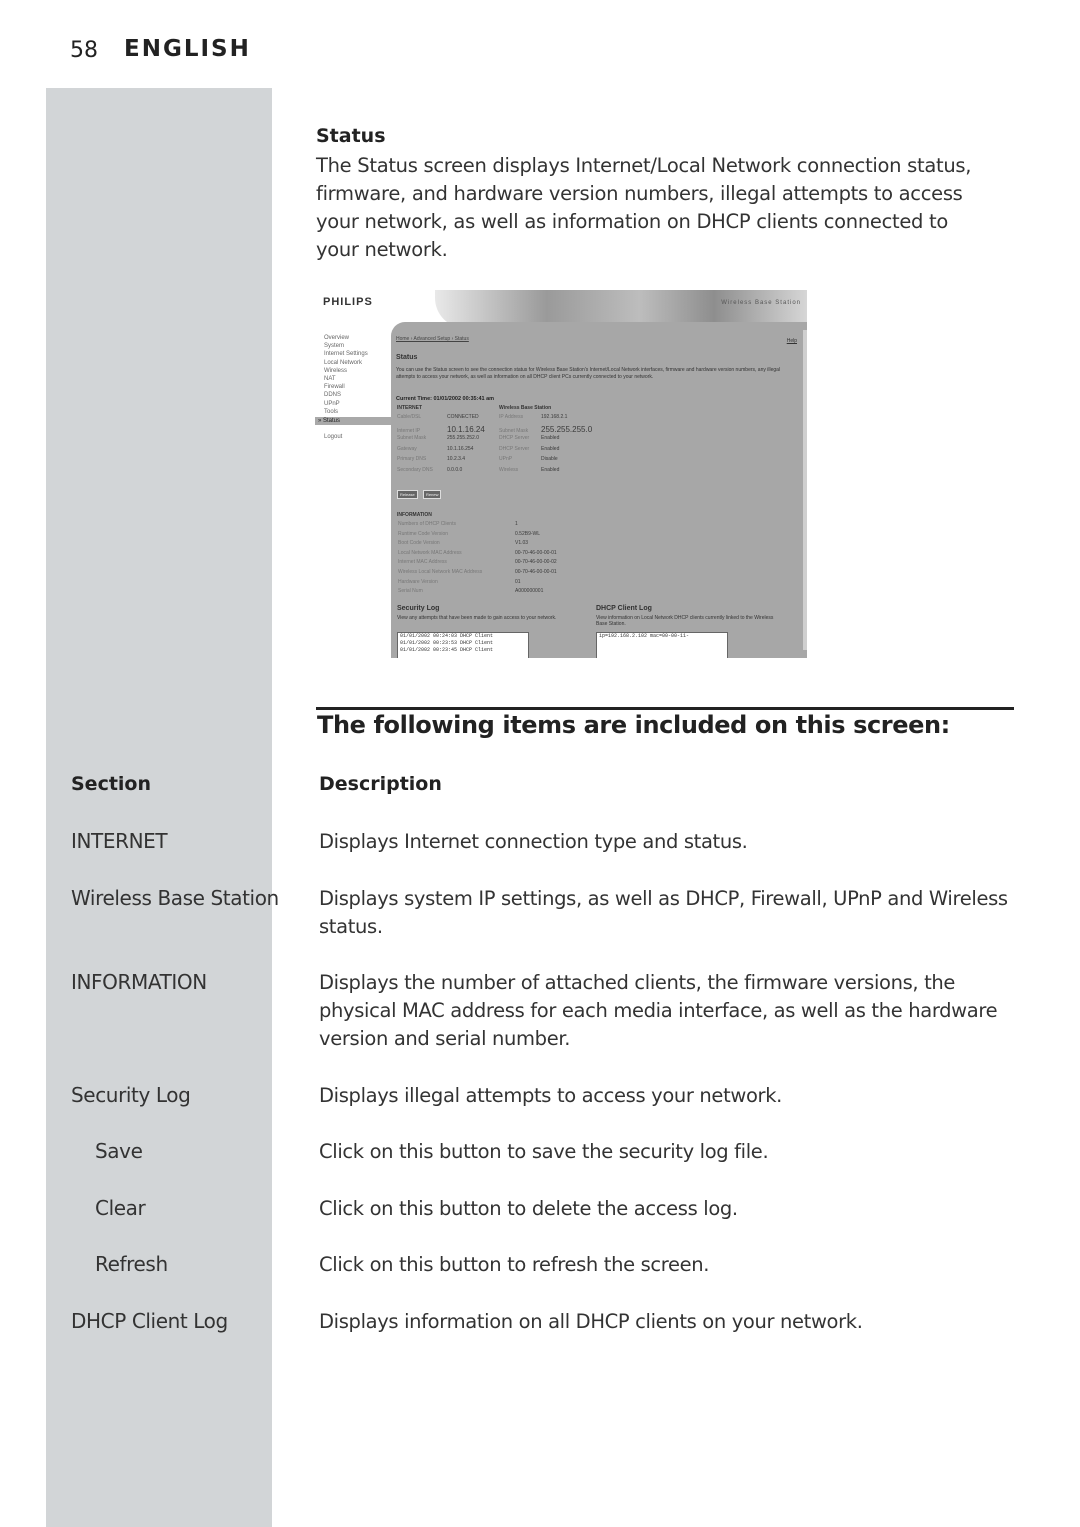  Describe the element at coordinates (353, 395) in the screenshot. I see `nav-item: DDNS` at that location.